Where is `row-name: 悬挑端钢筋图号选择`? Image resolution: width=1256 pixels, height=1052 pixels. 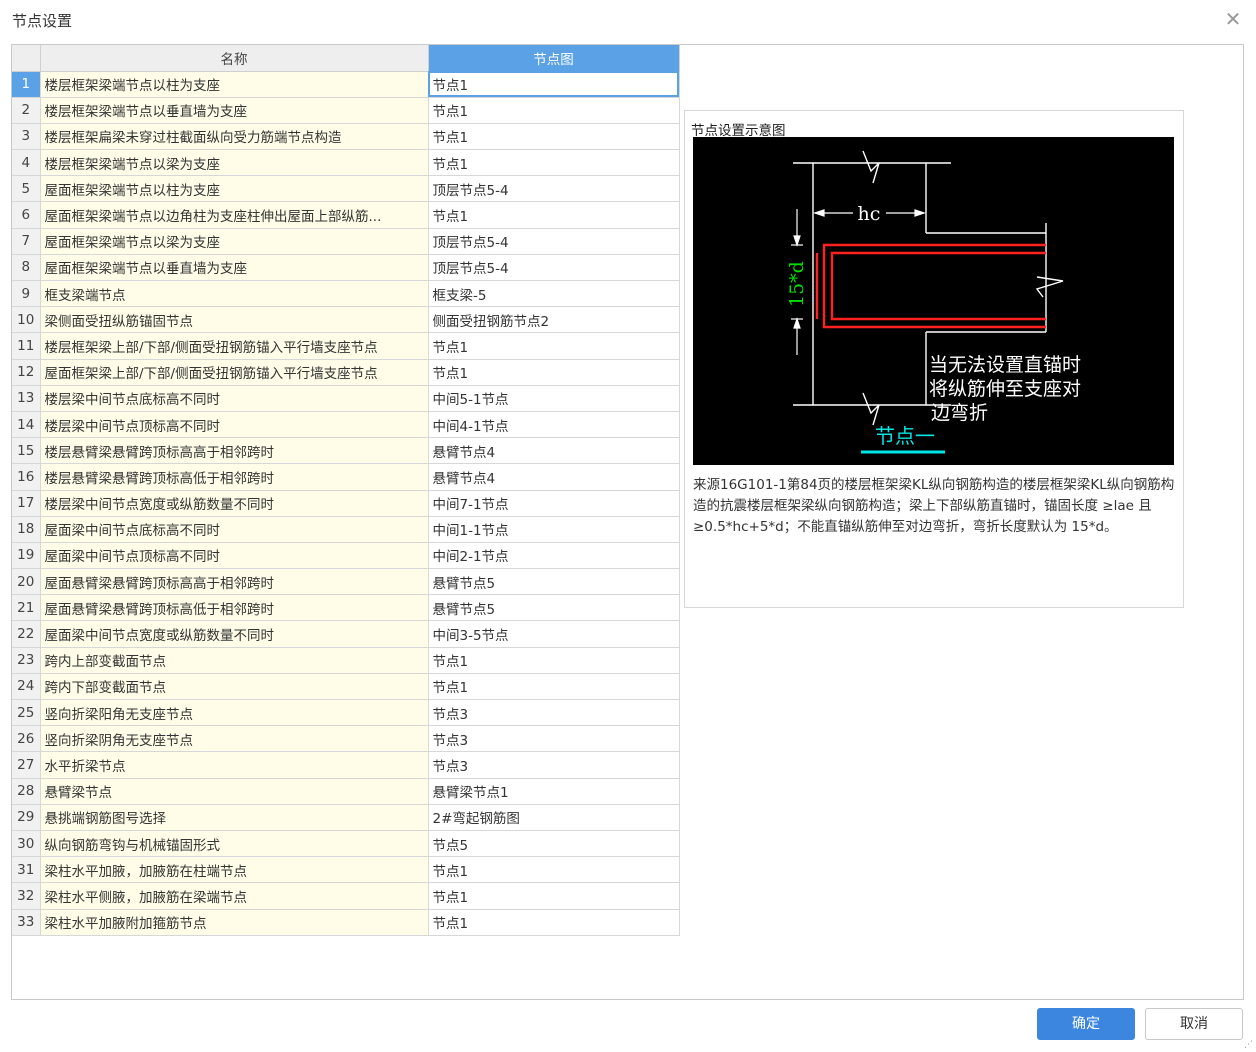
row-name: 悬挑端钢筋图号选择 is located at coordinates (234, 817).